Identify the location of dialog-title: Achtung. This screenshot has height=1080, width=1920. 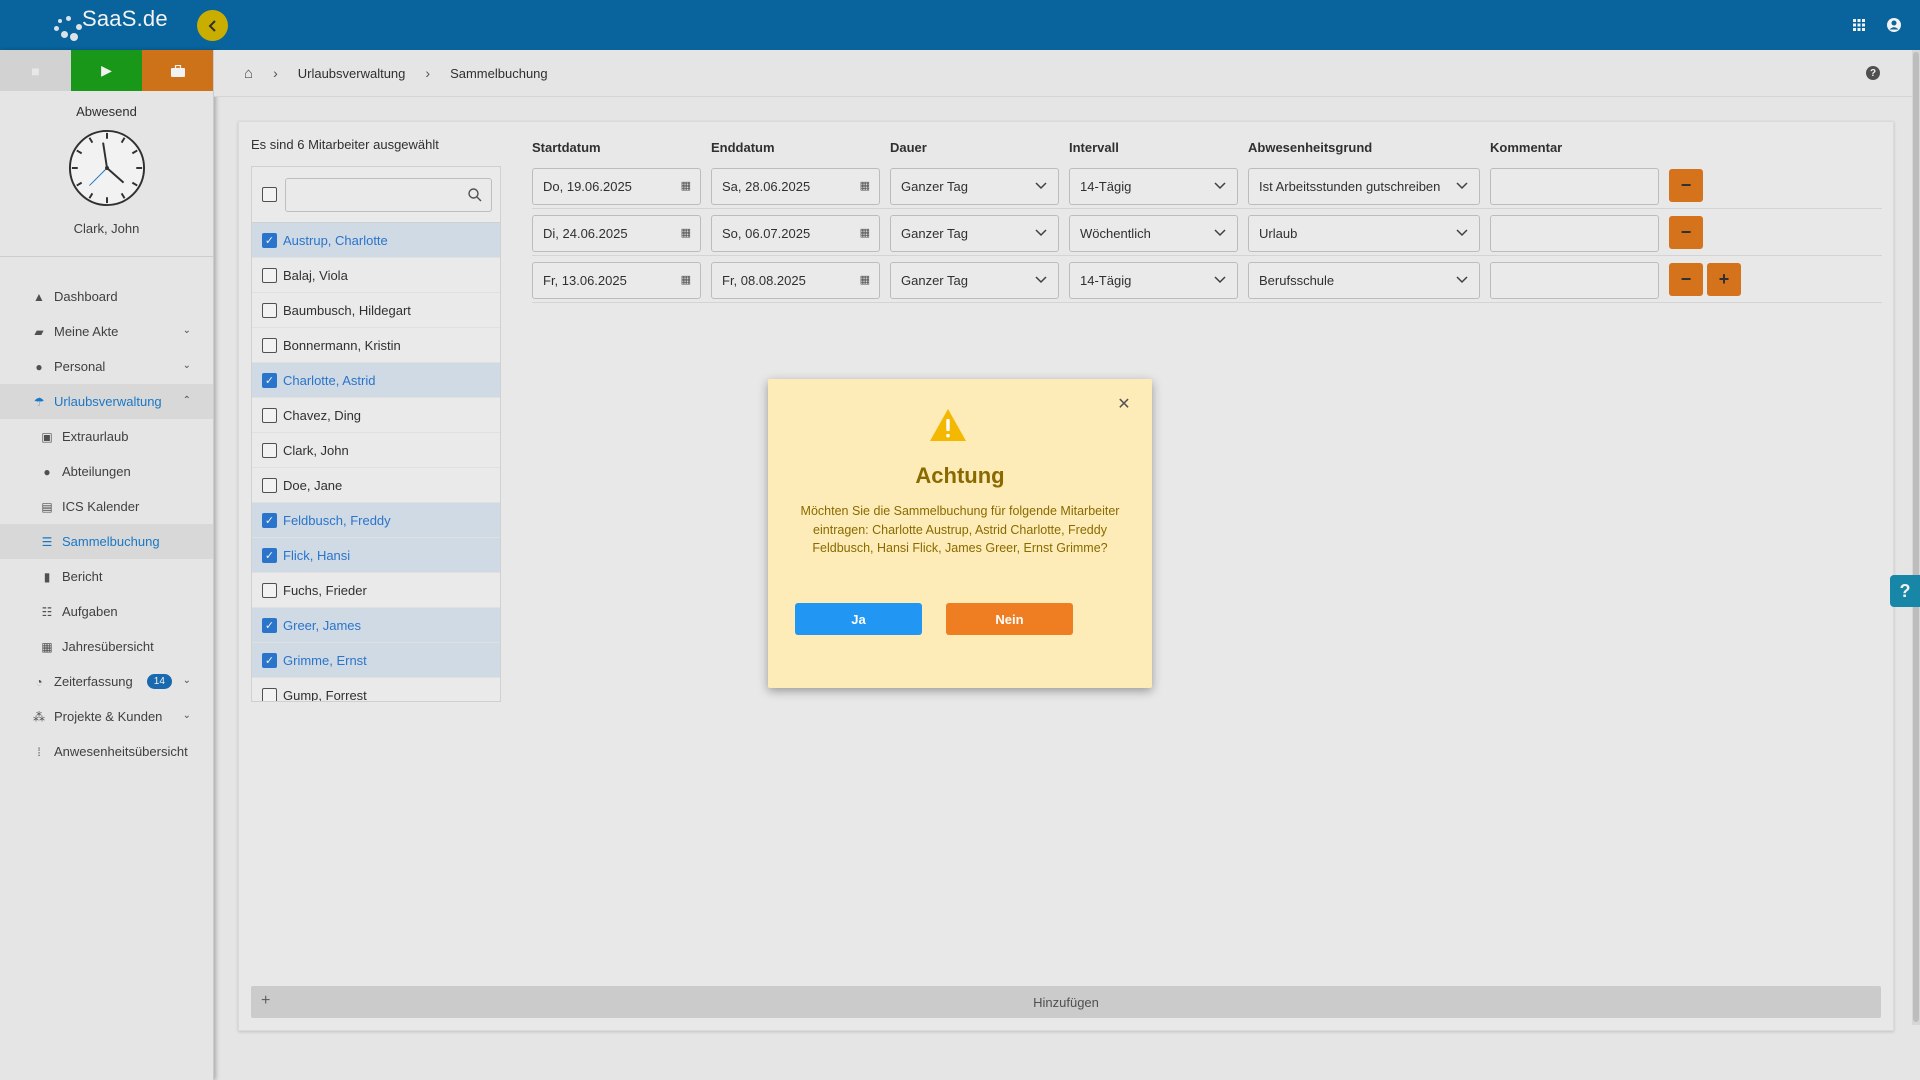
(960, 475).